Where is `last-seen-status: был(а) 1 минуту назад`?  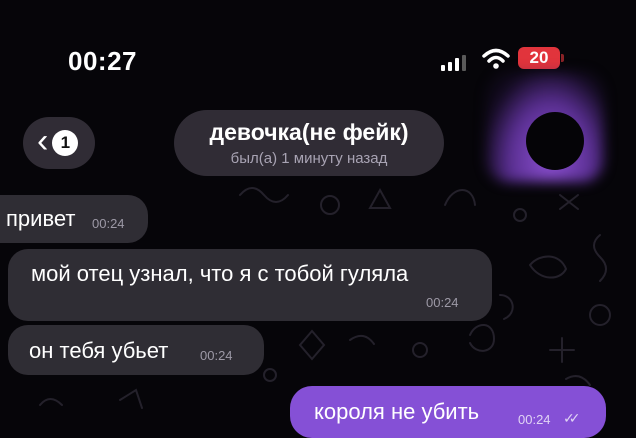 last-seen-status: был(а) 1 минуту назад is located at coordinates (309, 158).